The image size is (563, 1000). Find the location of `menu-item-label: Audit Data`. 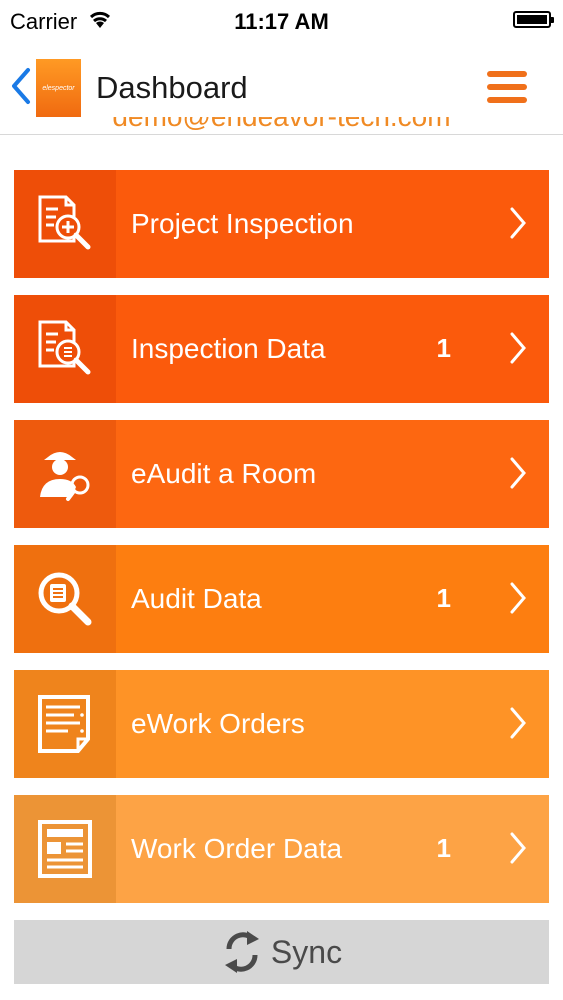

menu-item-label: Audit Data is located at coordinates (196, 598).